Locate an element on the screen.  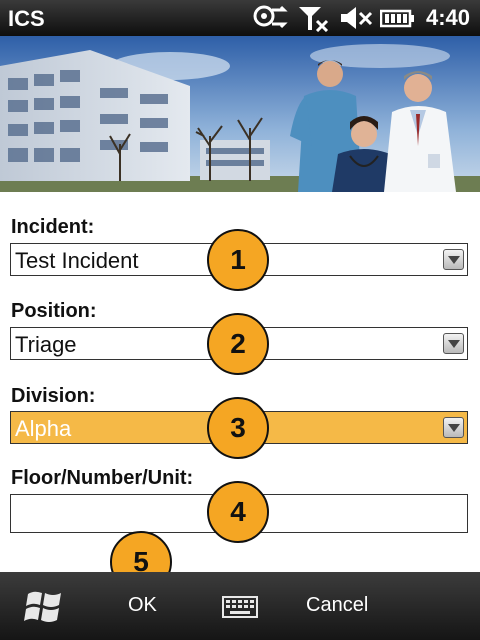
volume-muted-icon is located at coordinates (357, 18).